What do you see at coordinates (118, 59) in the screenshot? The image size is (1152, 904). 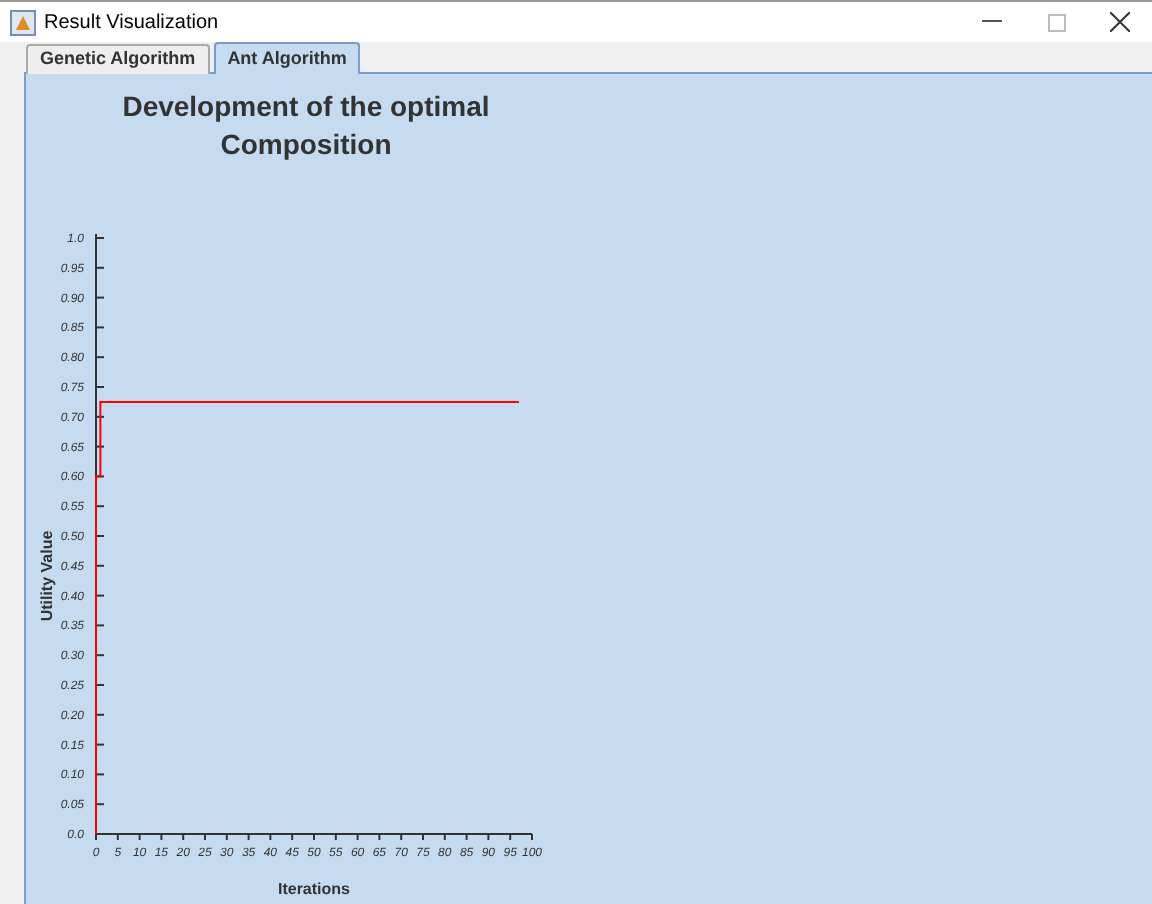 I see `tab: Genetic Algorithm` at bounding box center [118, 59].